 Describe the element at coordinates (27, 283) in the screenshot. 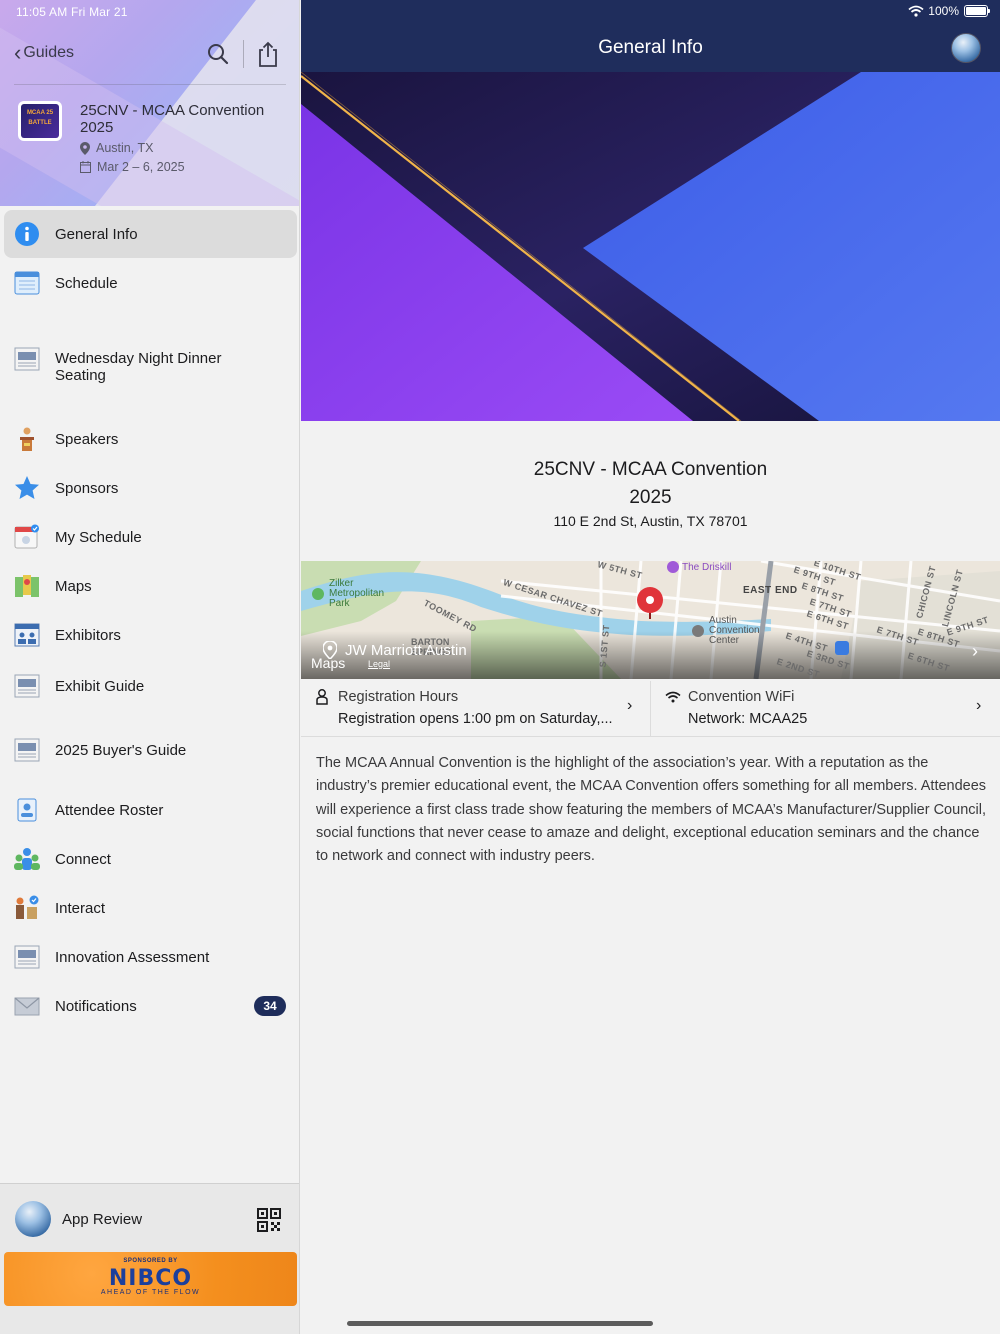

I see `calendar-icon` at that location.